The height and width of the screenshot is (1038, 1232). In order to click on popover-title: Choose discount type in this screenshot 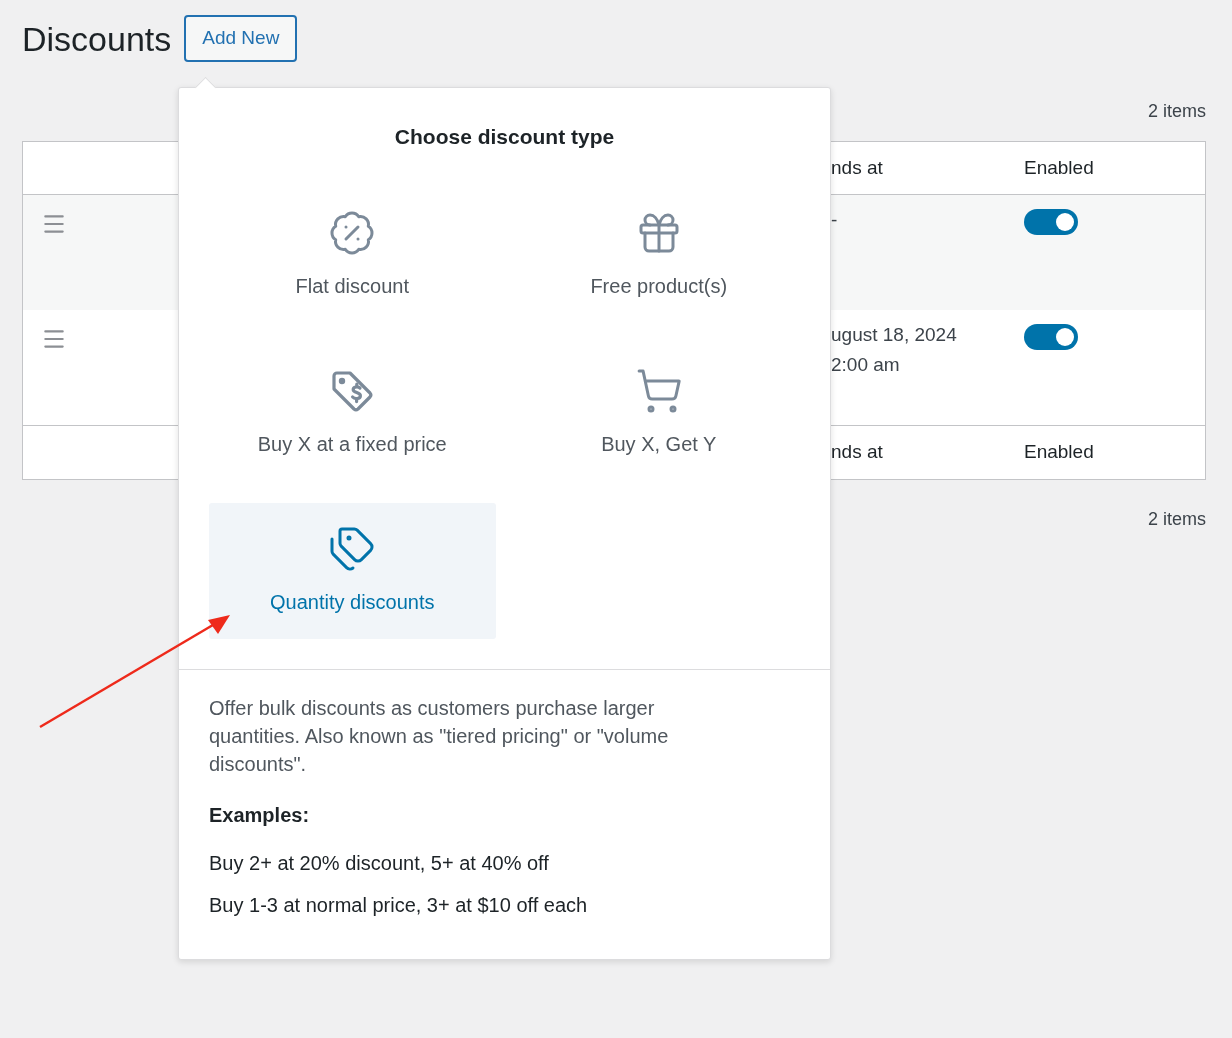, I will do `click(504, 137)`.